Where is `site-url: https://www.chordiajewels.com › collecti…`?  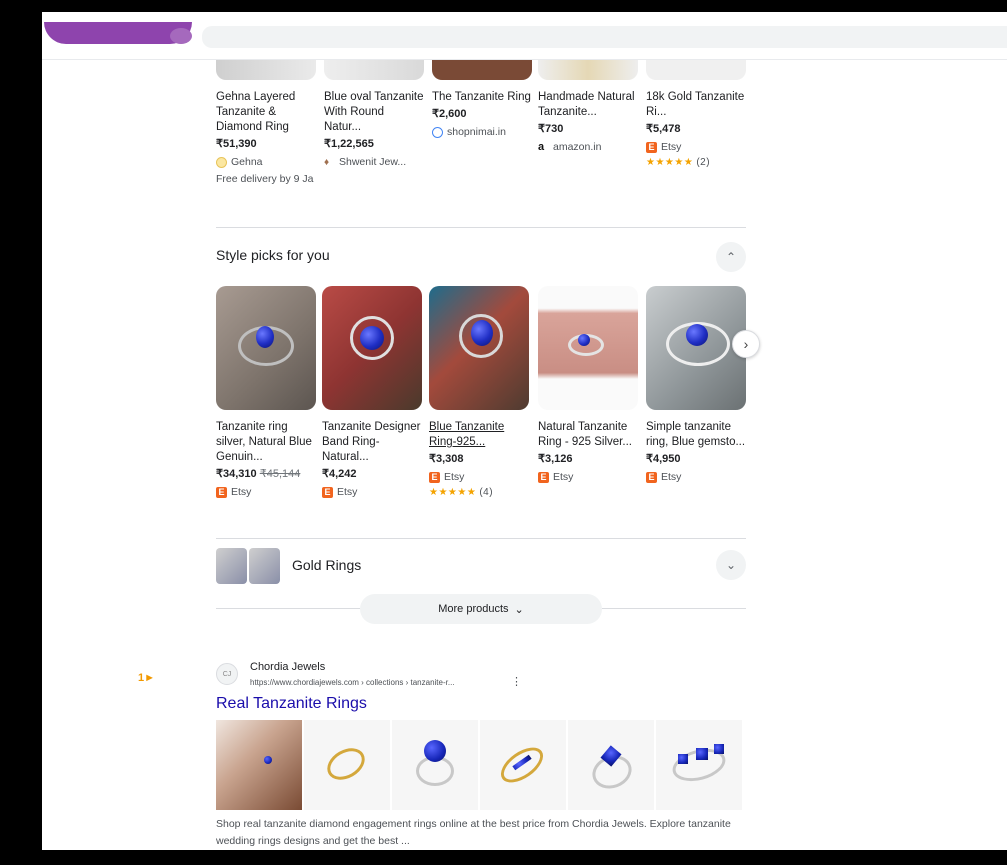
site-url: https://www.chordiajewels.com › collecti… is located at coordinates (352, 682).